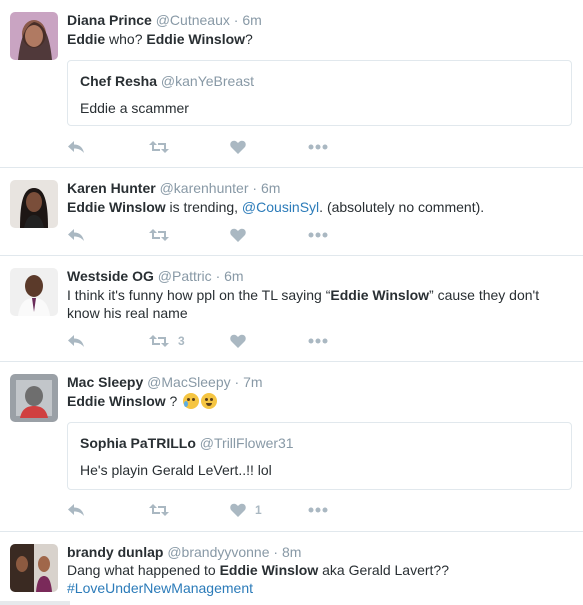 The width and height of the screenshot is (583, 605). I want to click on quoted-header: Chef Resha @kanYeBreast, so click(167, 81).